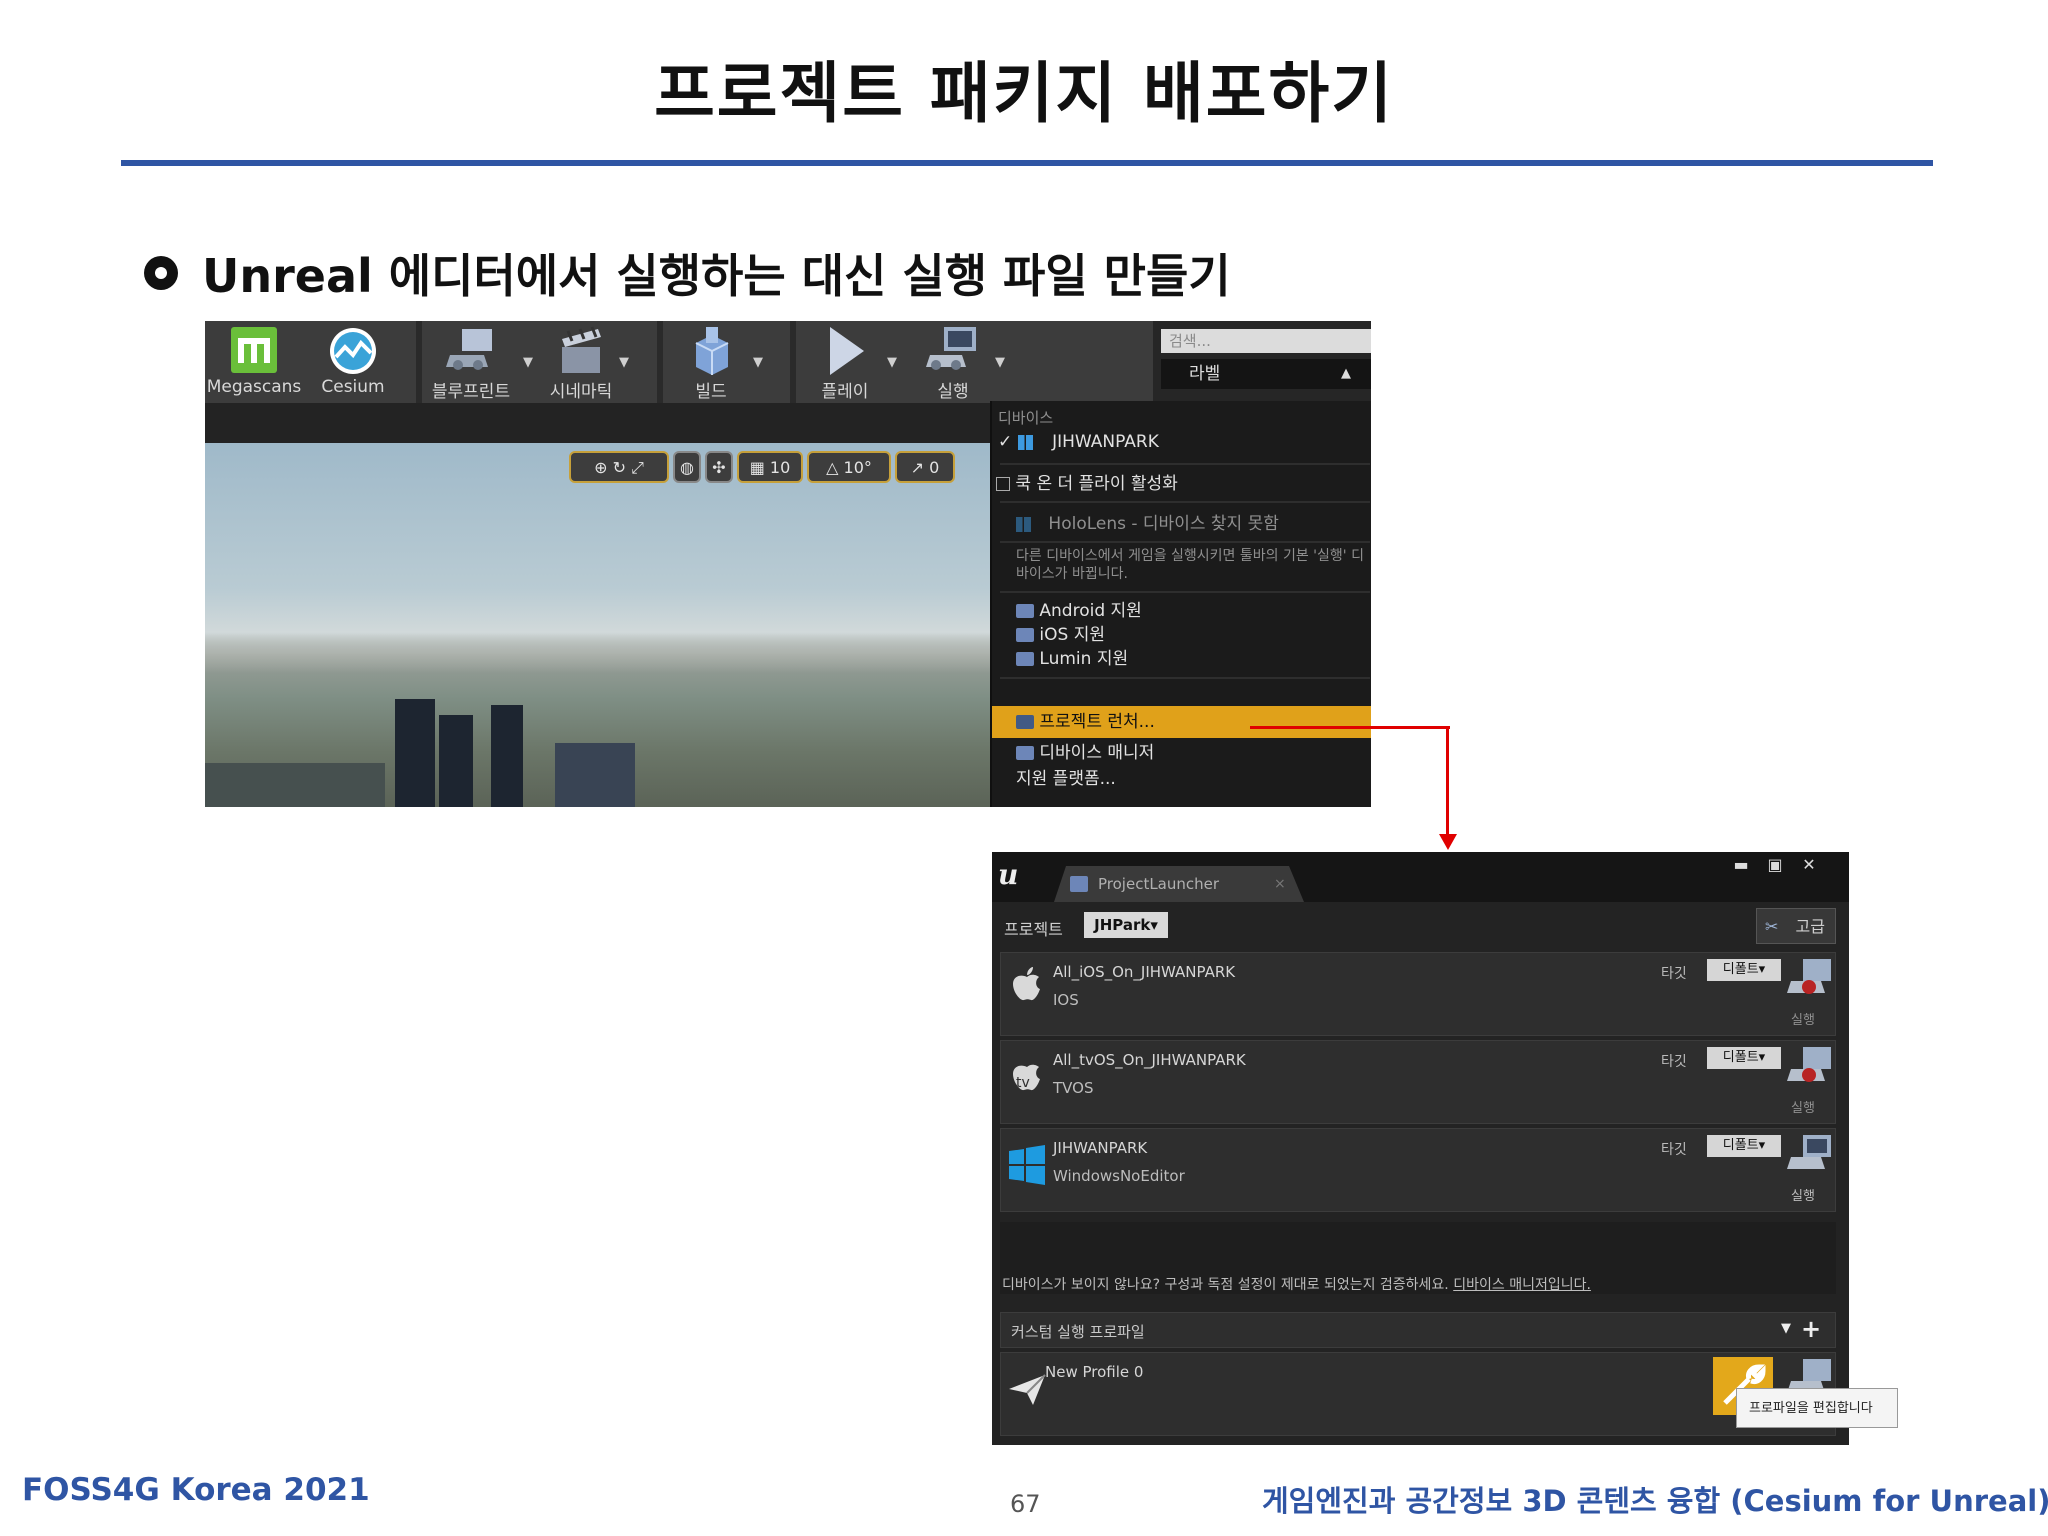  I want to click on maximize-icon: ▣, so click(1775, 865).